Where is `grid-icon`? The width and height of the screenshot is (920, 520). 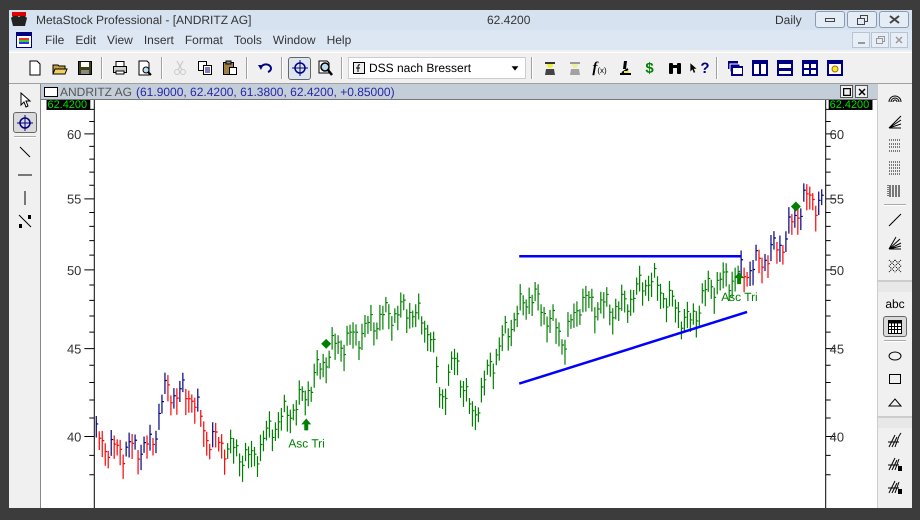
grid-icon is located at coordinates (895, 326).